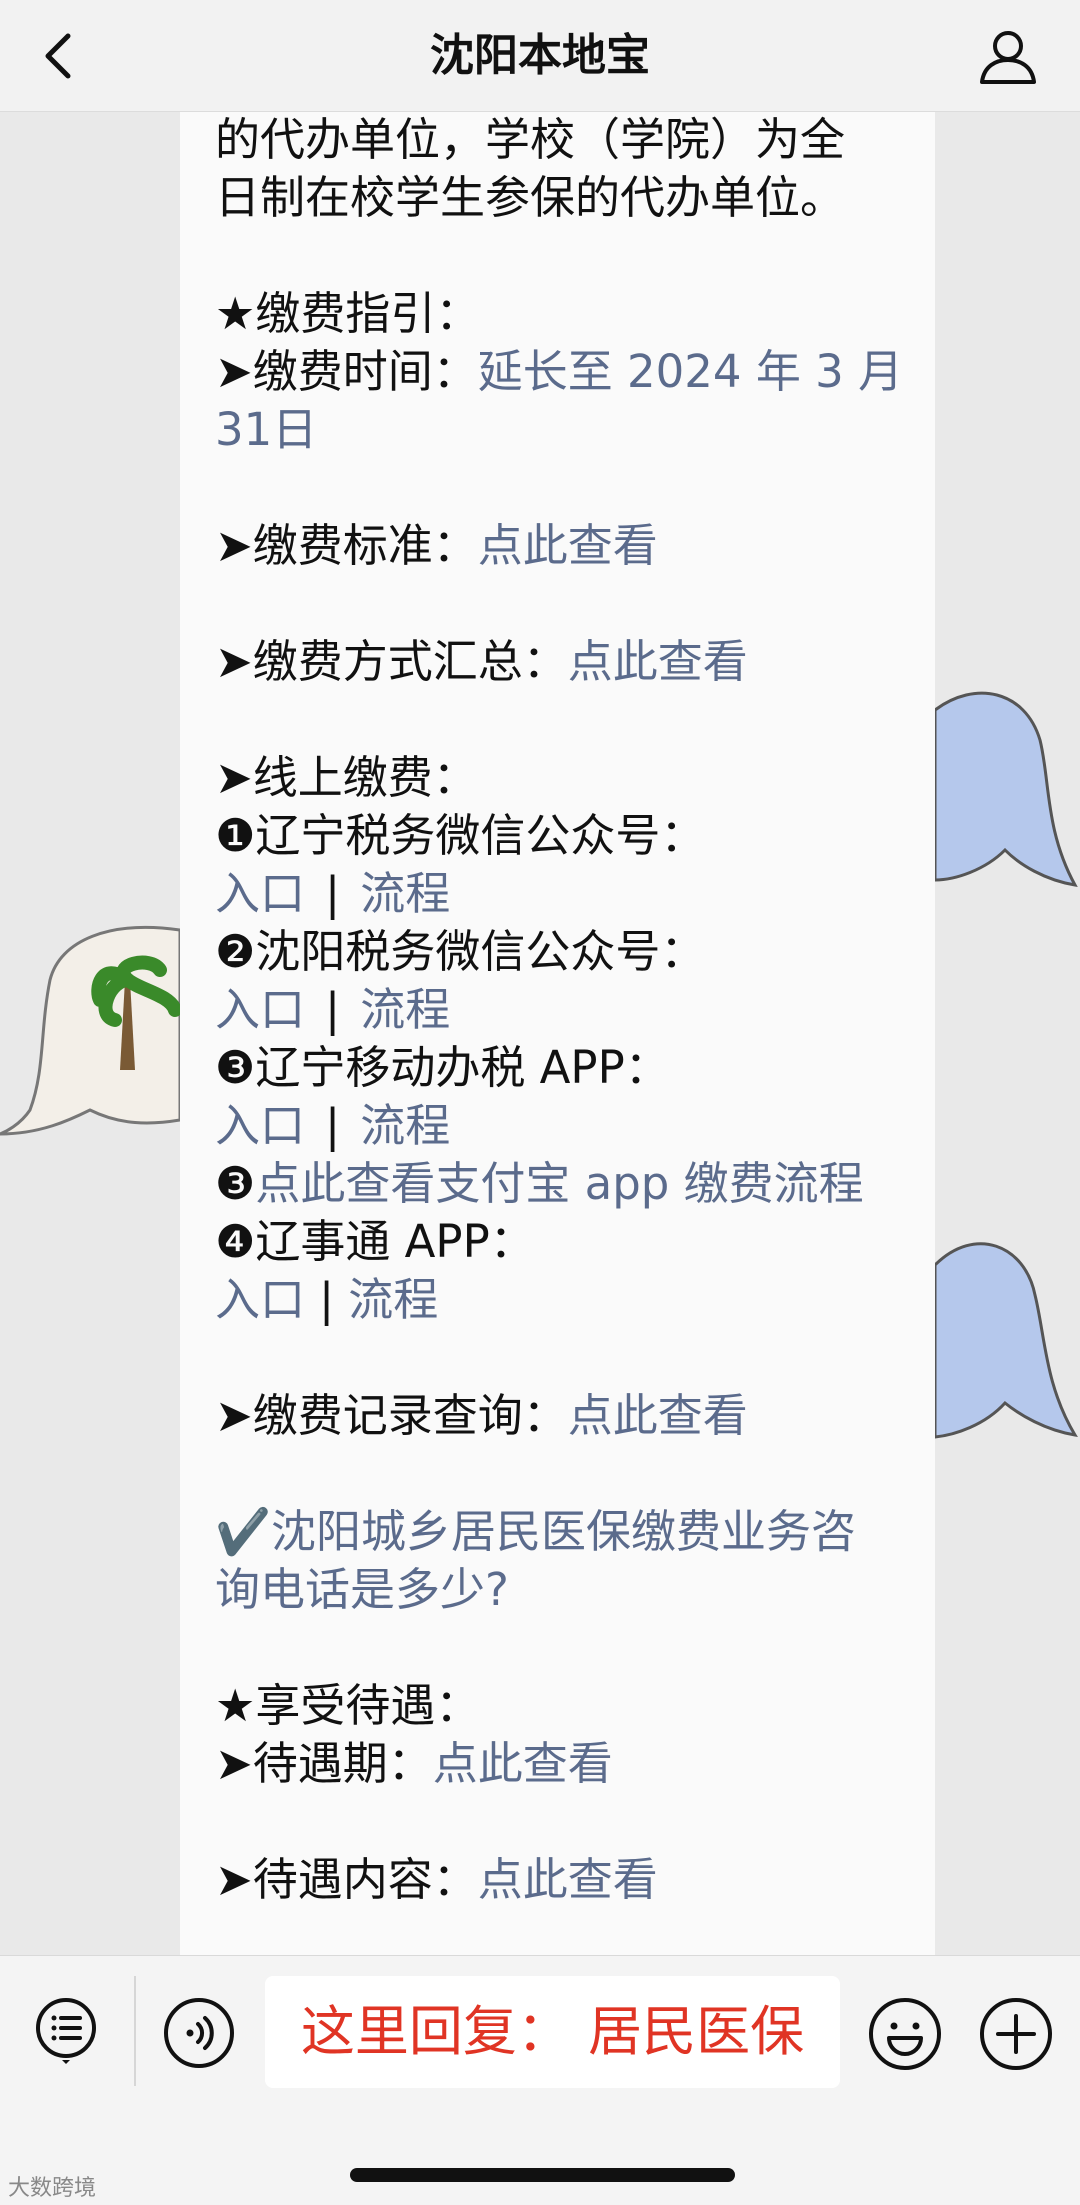  I want to click on emoji-icon, so click(905, 2034).